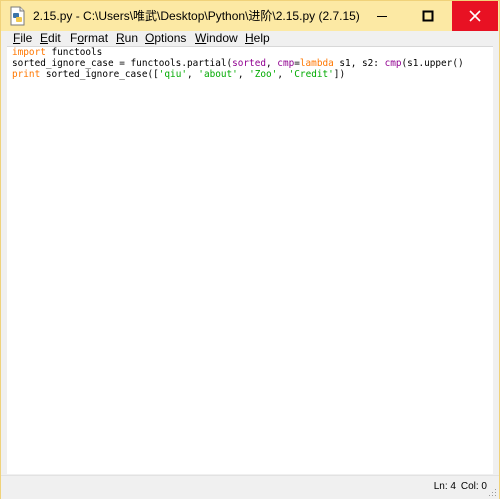  What do you see at coordinates (29, 52) in the screenshot?
I see `code-token-keyword: import` at bounding box center [29, 52].